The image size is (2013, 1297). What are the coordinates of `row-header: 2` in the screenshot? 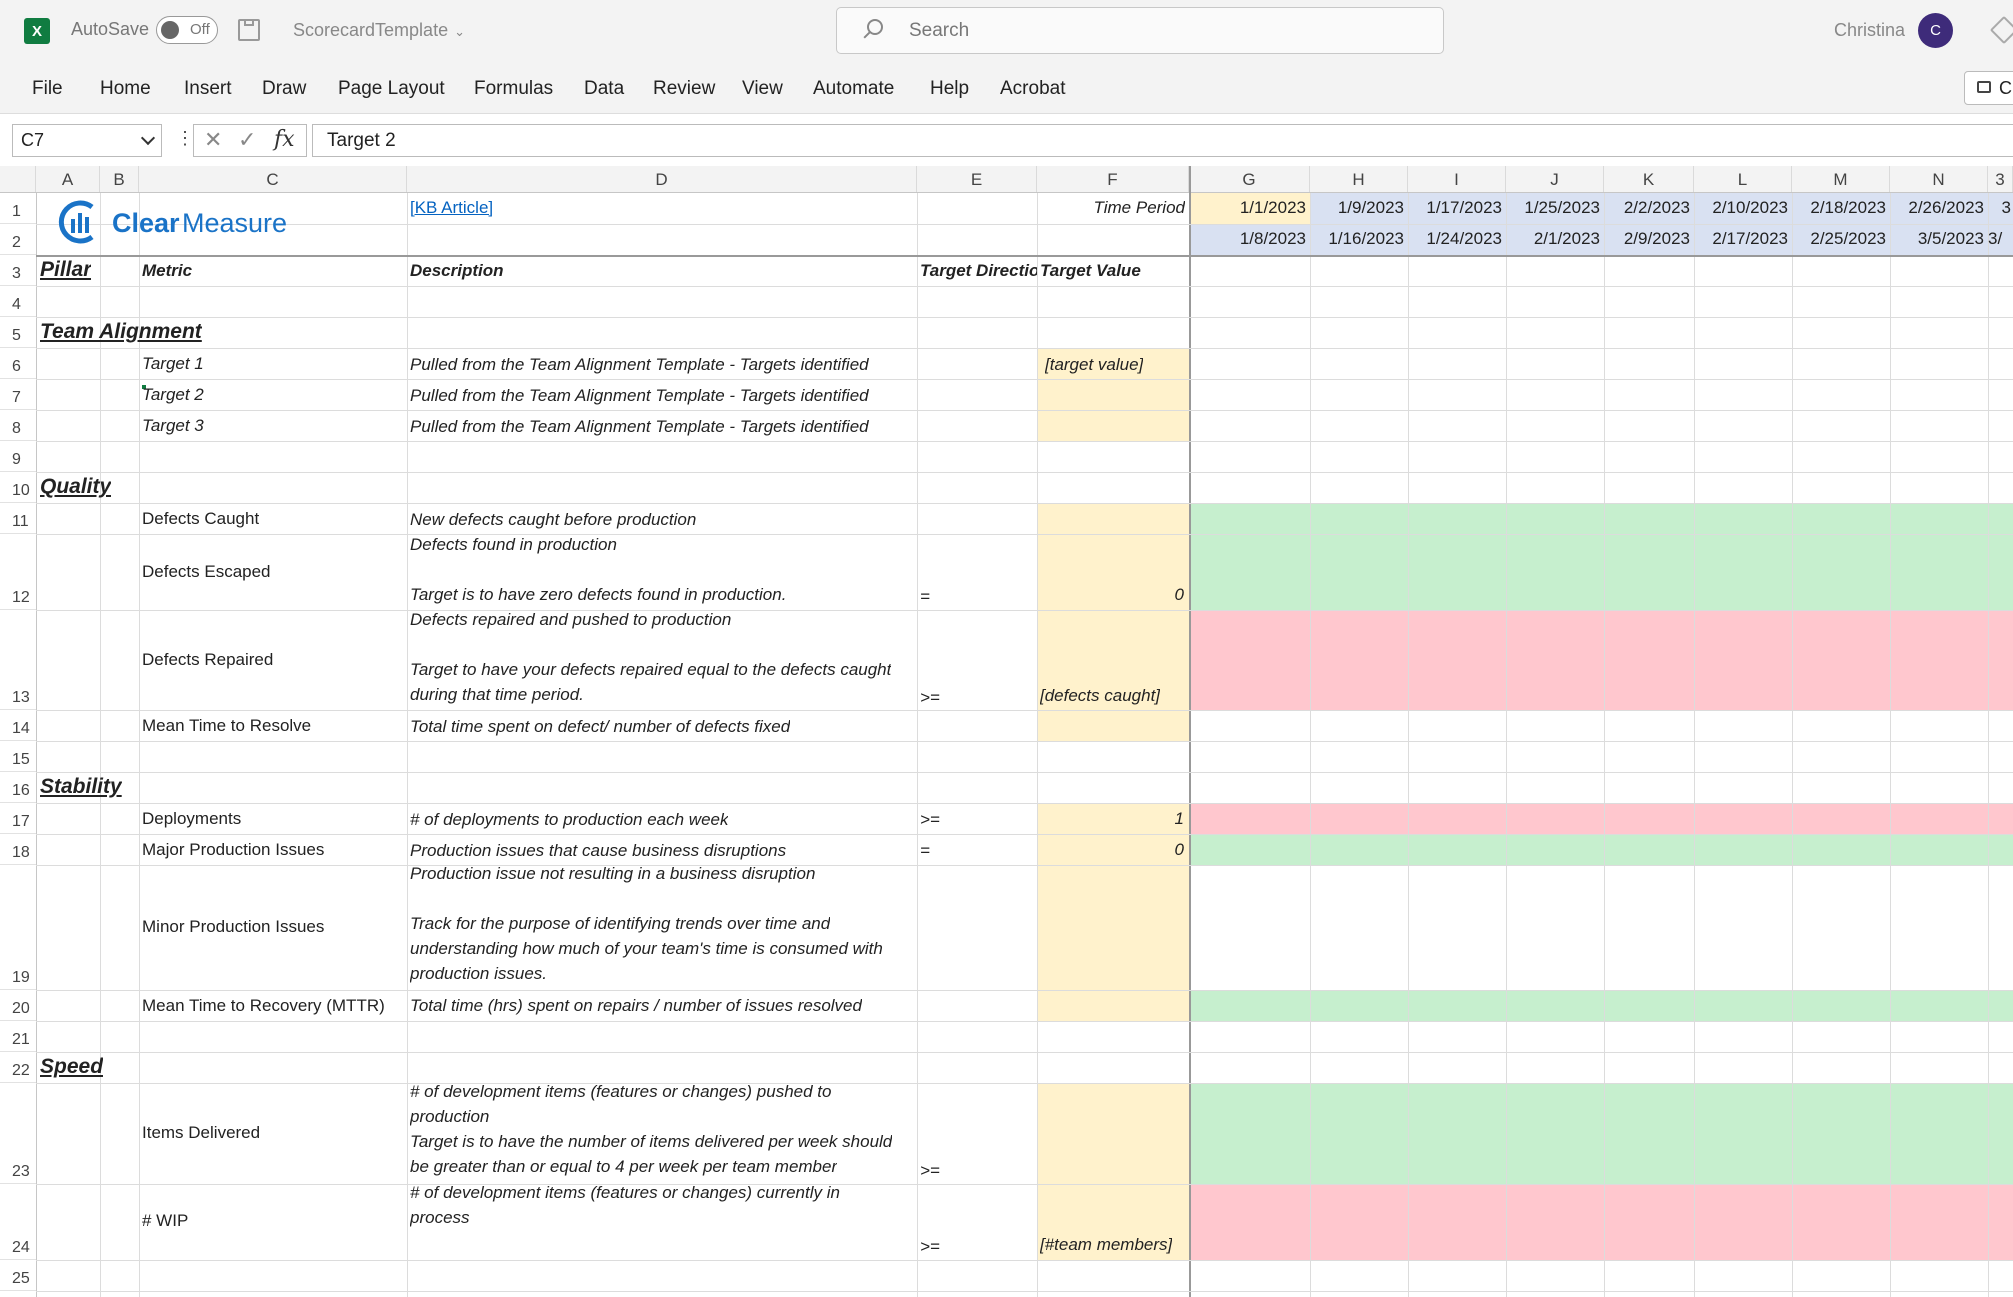 It's located at (18, 239).